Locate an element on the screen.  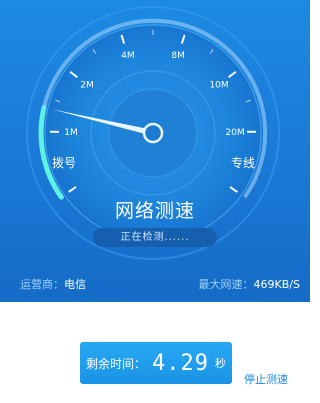
needle-hub is located at coordinates (153, 133).